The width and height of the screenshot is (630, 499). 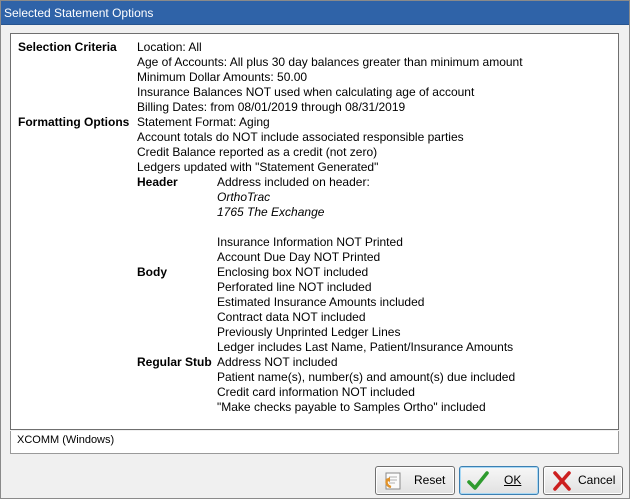 What do you see at coordinates (66, 440) in the screenshot?
I see `status-text: XCOMM (Windows)` at bounding box center [66, 440].